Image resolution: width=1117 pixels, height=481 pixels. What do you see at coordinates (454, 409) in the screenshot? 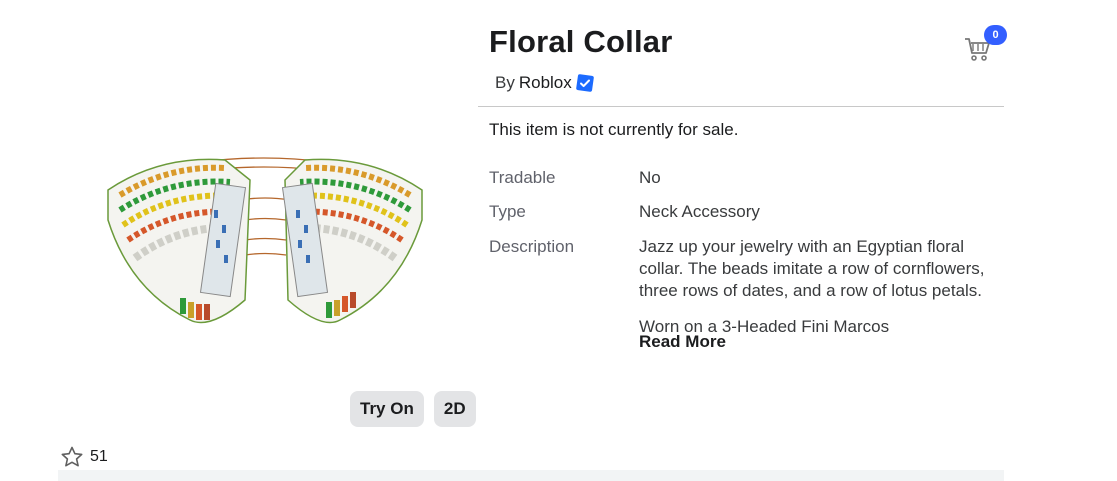
I see `view-2d-button: 2D` at bounding box center [454, 409].